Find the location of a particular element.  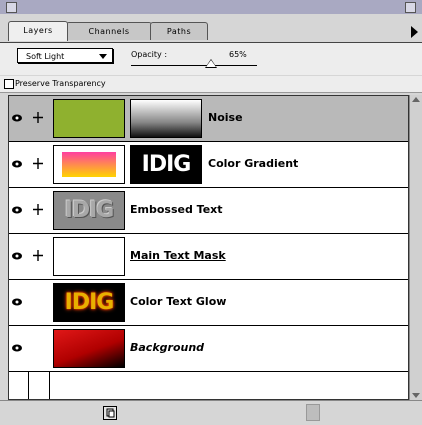

layer-mask-thumbnail is located at coordinates (166, 118).